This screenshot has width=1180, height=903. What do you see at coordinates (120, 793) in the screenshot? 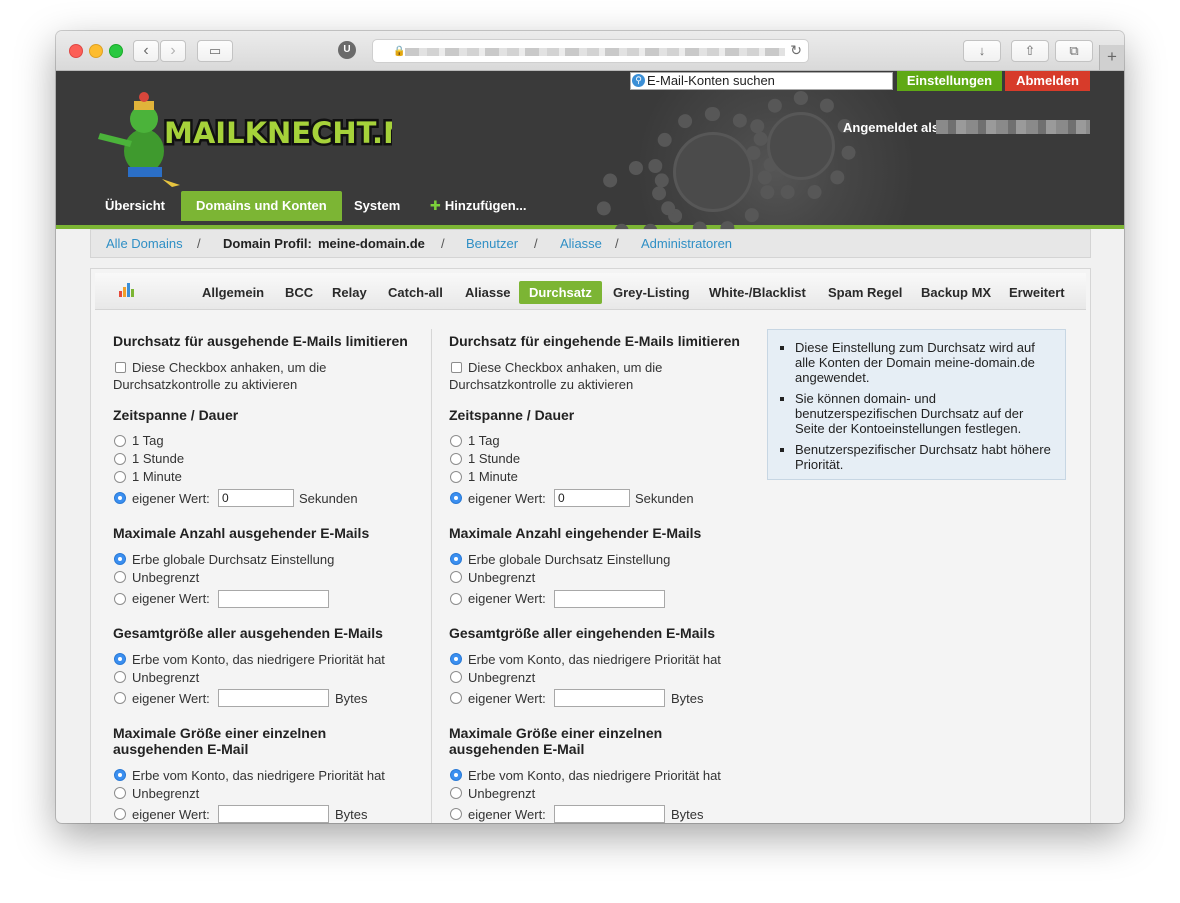
I see `outgoing-single-unlimited-radio` at bounding box center [120, 793].